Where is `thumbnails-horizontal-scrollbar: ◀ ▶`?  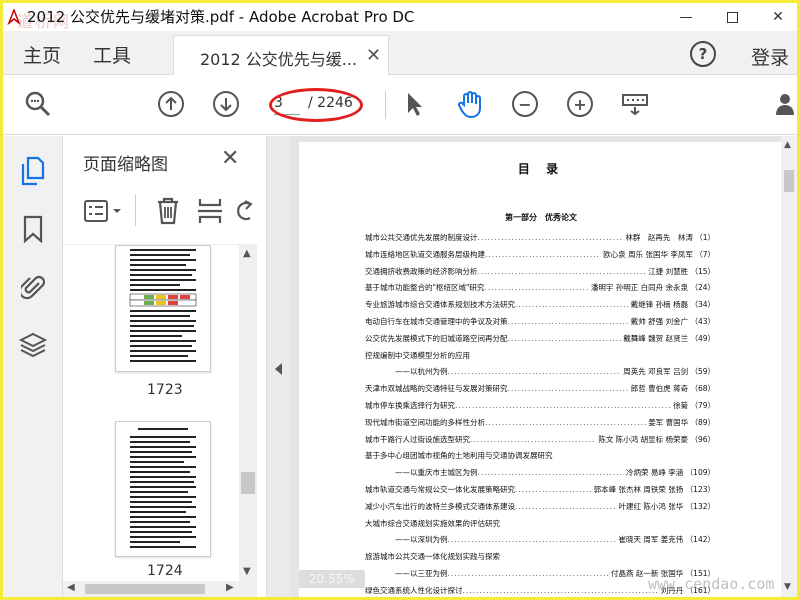 thumbnails-horizontal-scrollbar: ◀ ▶ is located at coordinates (160, 589).